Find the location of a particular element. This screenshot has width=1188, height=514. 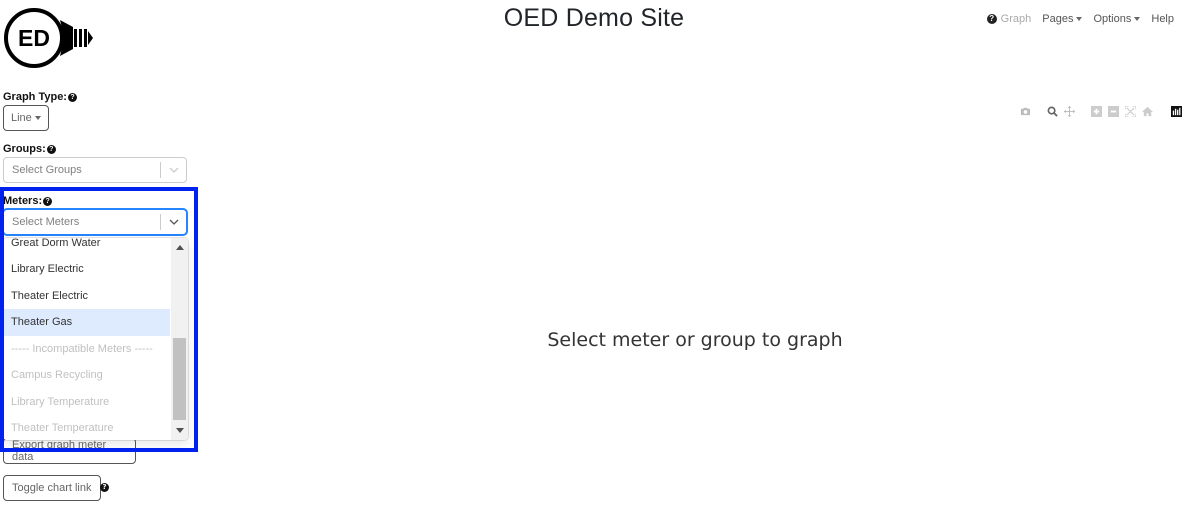

export-graph-data-button: Export graph meter data is located at coordinates (69, 451).